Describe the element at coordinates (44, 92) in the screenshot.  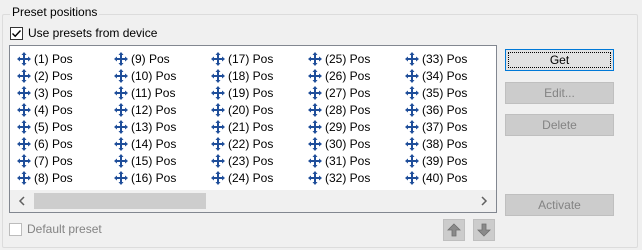
I see `preset-item: (3) Pos` at that location.